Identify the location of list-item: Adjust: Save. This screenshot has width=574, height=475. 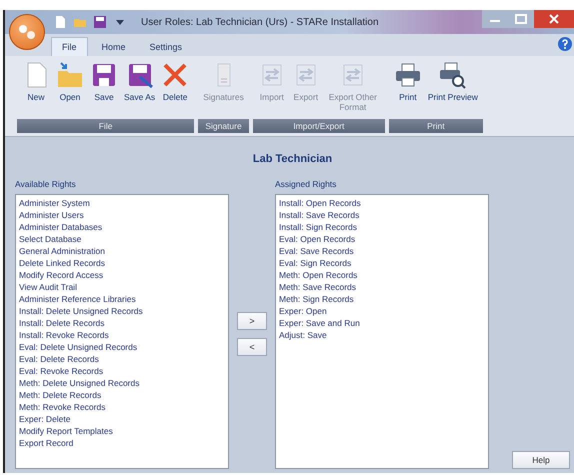
(382, 335).